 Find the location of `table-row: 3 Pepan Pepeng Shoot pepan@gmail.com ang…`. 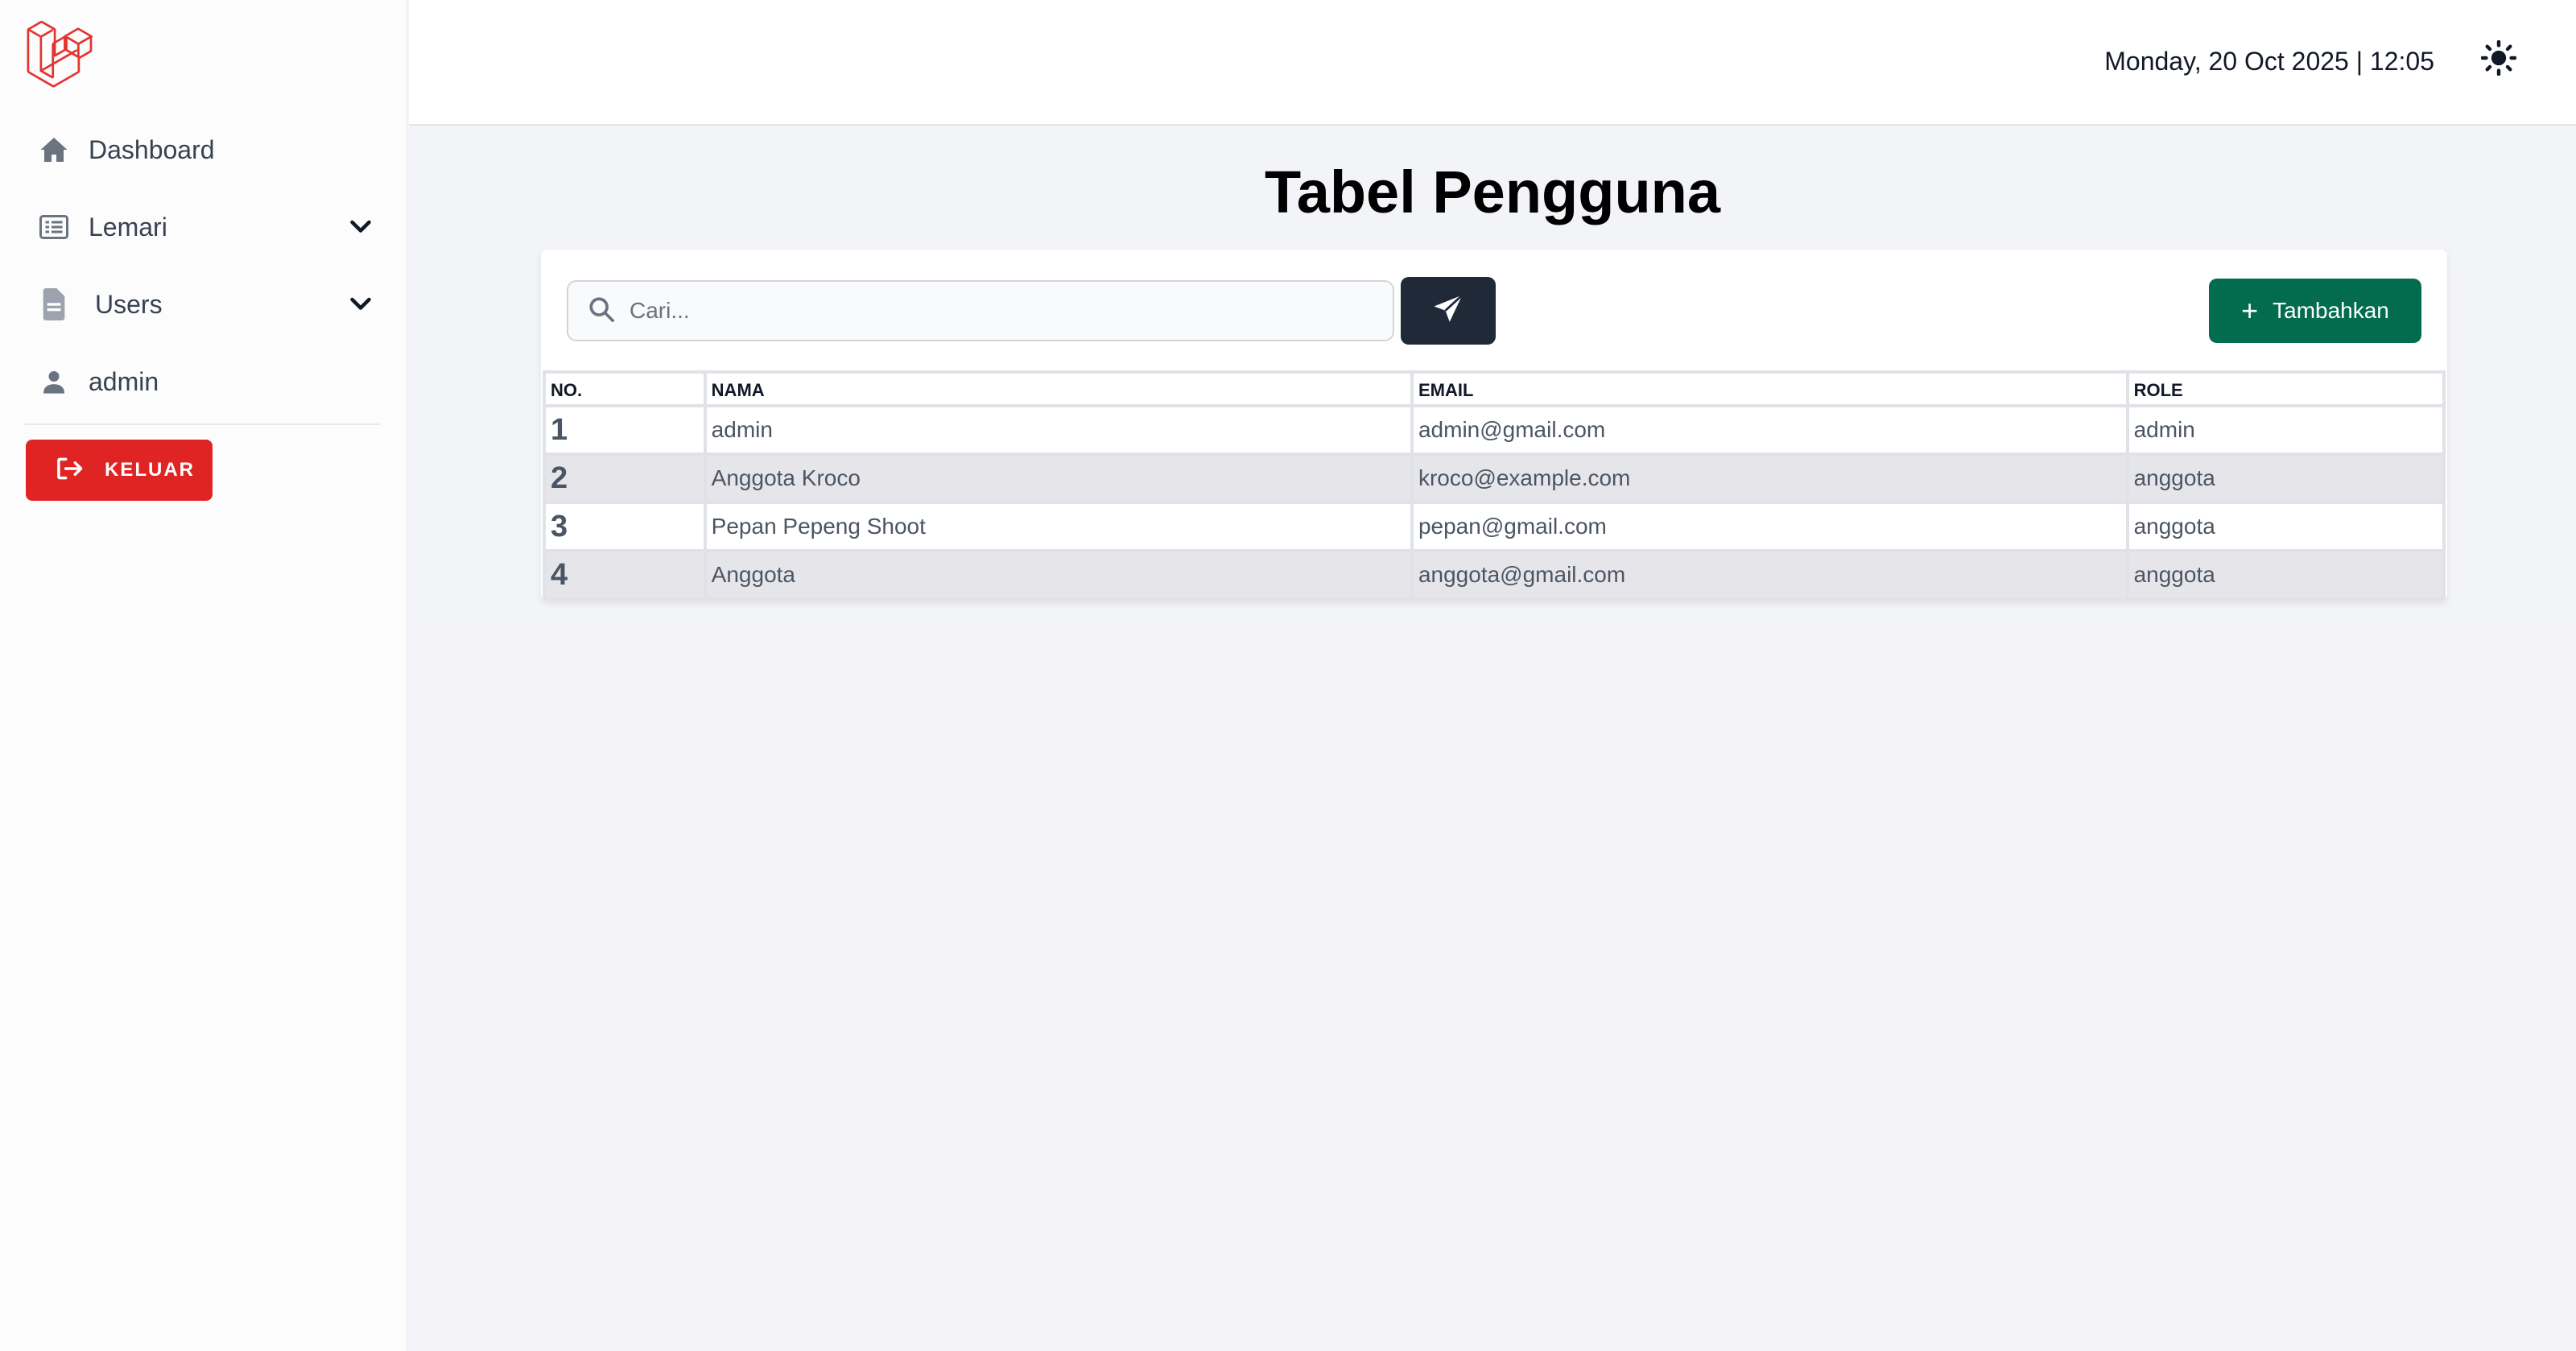

table-row: 3 Pepan Pepeng Shoot pepan@gmail.com ang… is located at coordinates (1494, 526).